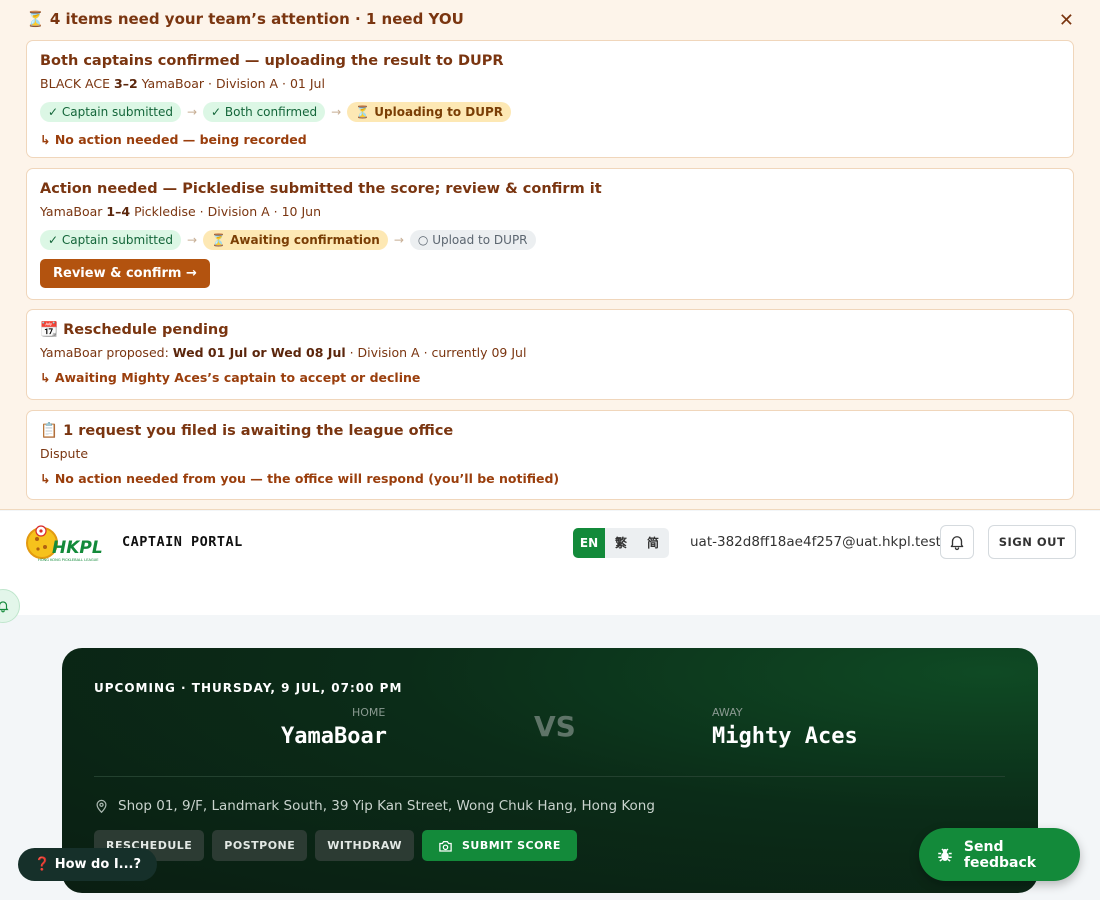 The height and width of the screenshot is (900, 1100). I want to click on score: 3–2, so click(126, 83).